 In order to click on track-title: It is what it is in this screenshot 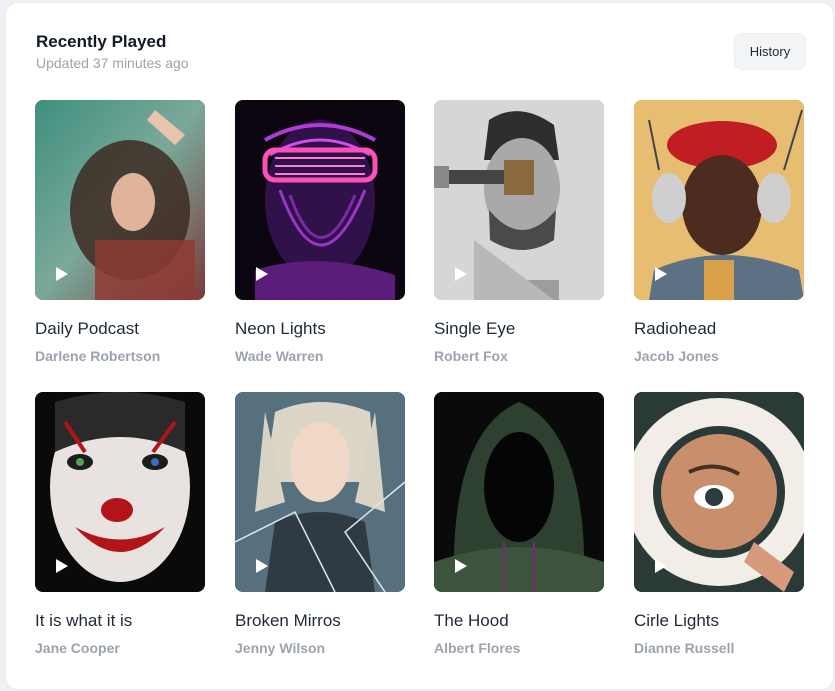, I will do `click(83, 621)`.